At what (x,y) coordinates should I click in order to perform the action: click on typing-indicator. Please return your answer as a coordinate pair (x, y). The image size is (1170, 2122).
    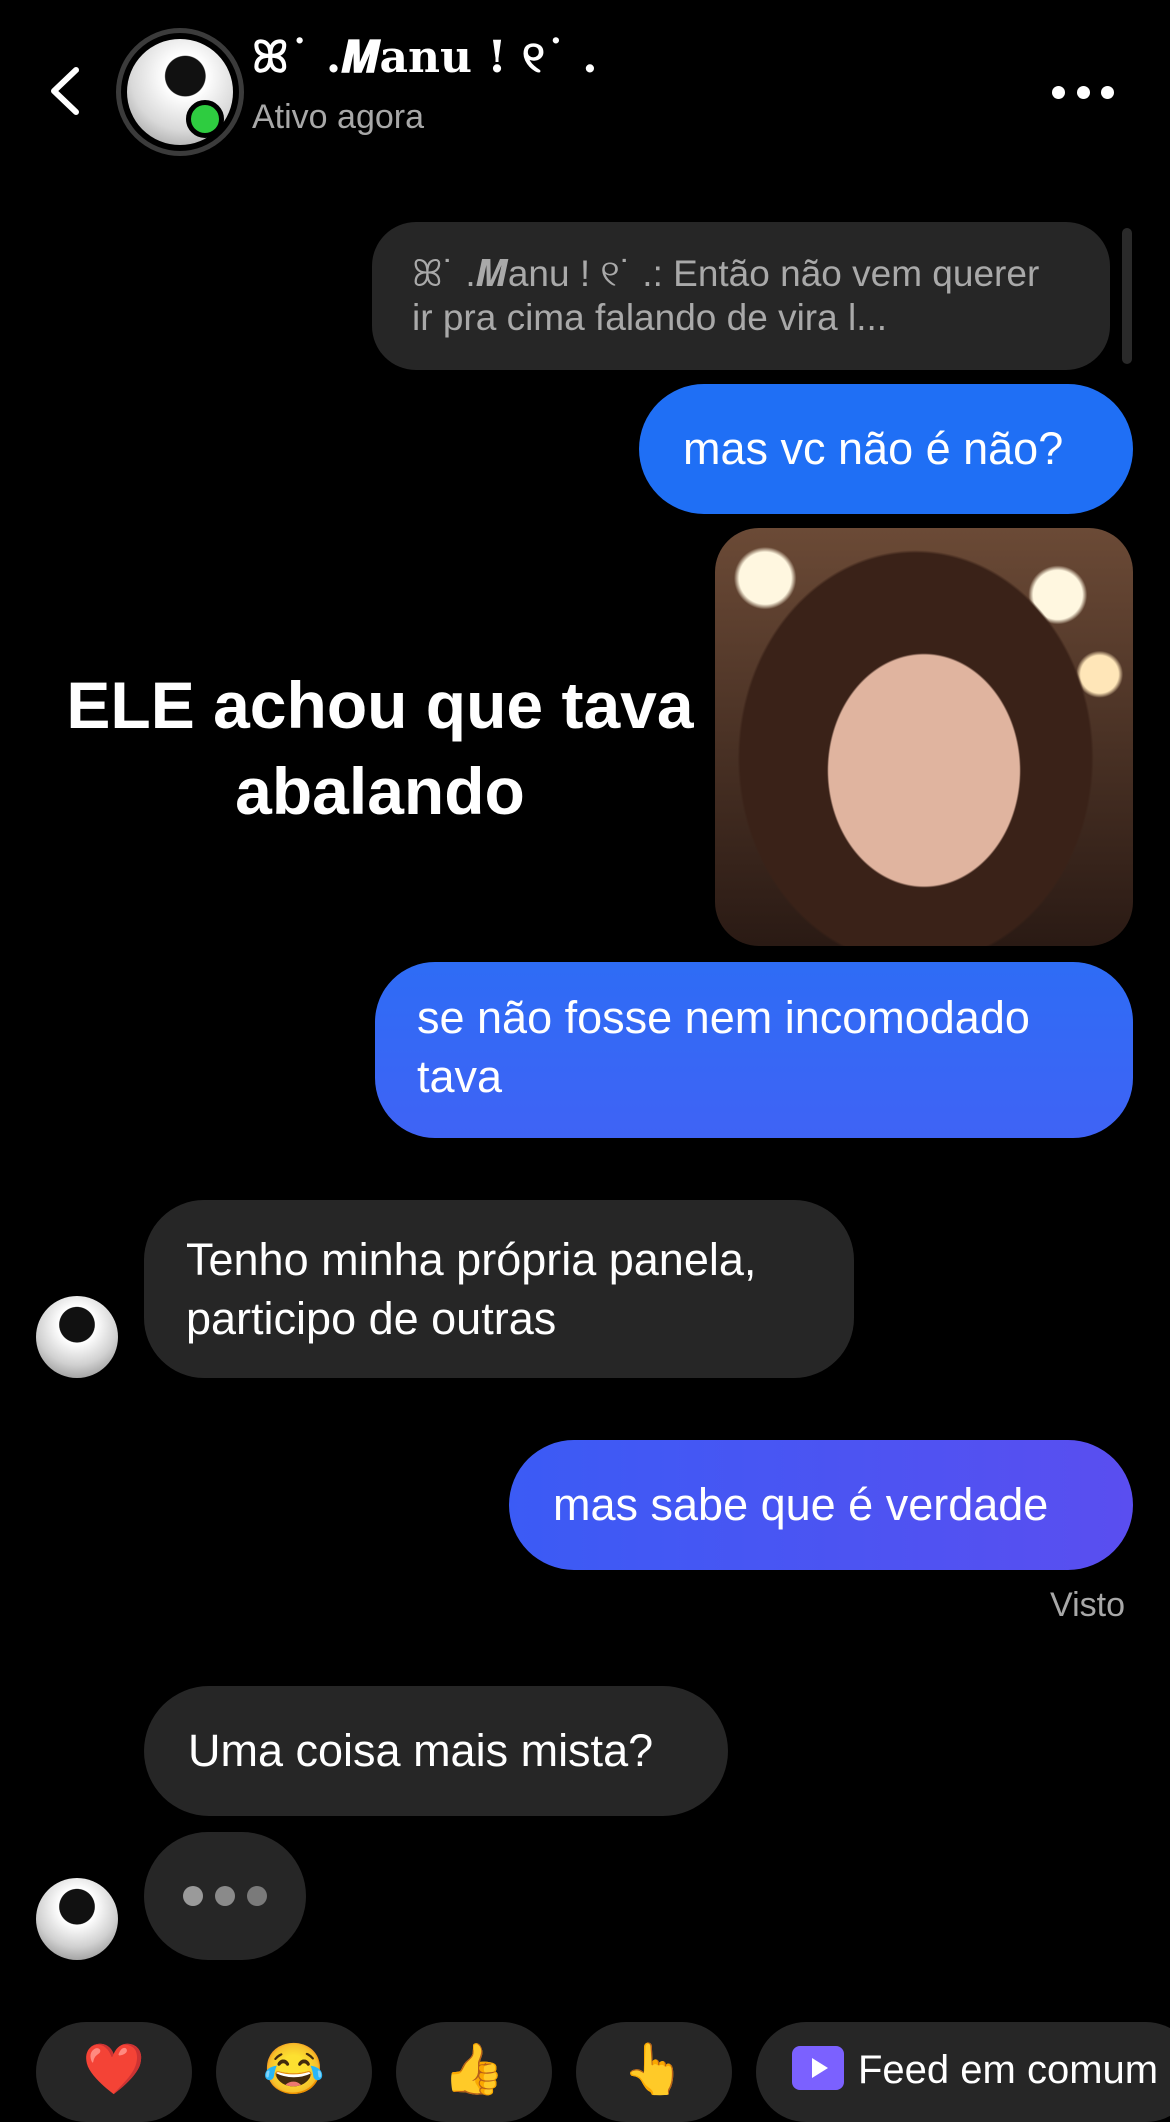
    Looking at the image, I should click on (225, 1896).